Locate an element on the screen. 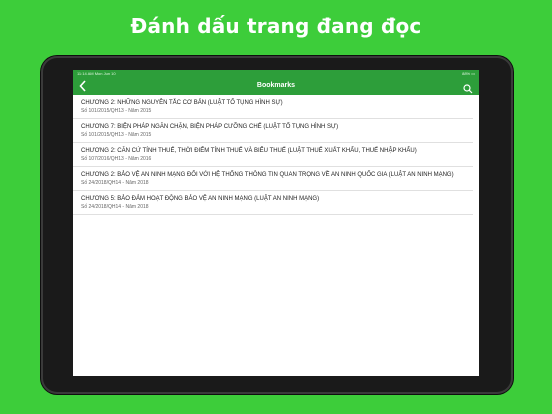  search-icon is located at coordinates (468, 89).